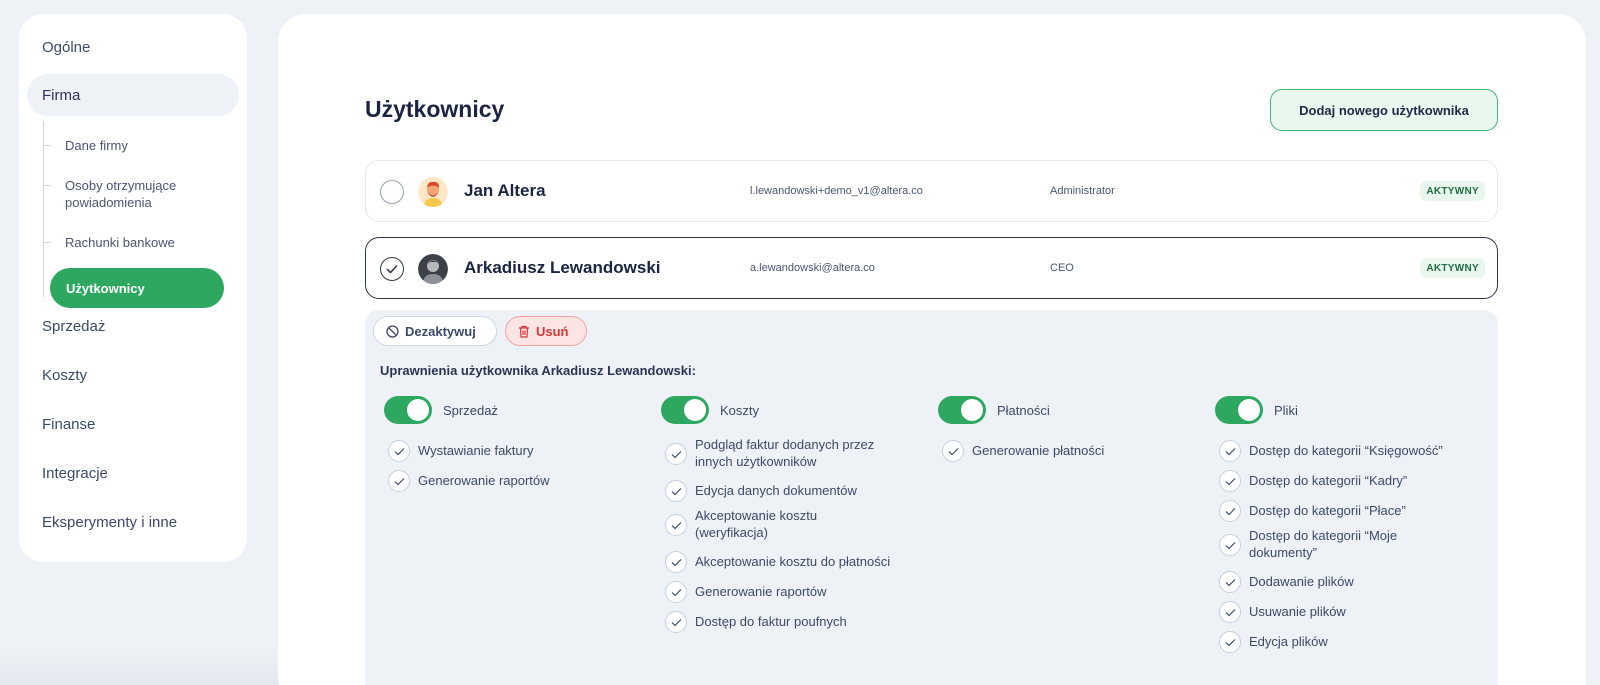 This screenshot has width=1600, height=685. What do you see at coordinates (790, 491) in the screenshot?
I see `permission-item: Edycja danych dokumentów` at bounding box center [790, 491].